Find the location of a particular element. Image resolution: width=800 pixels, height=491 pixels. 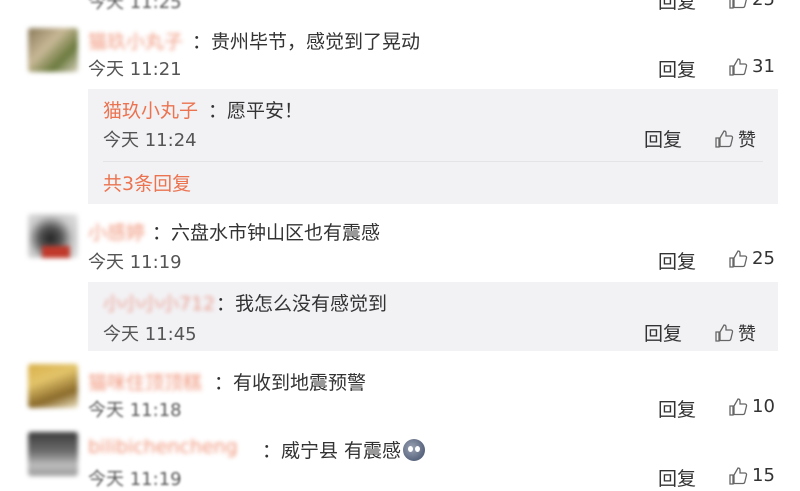

comment-username: 小感婷 is located at coordinates (116, 231).